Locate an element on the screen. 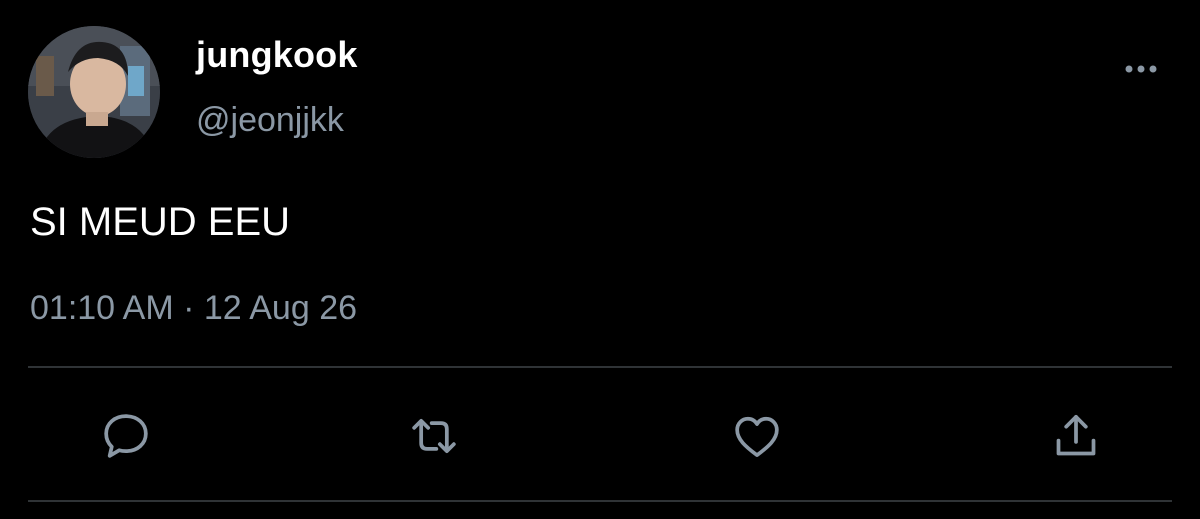 This screenshot has width=1200, height=519. retweet-button is located at coordinates (434, 436).